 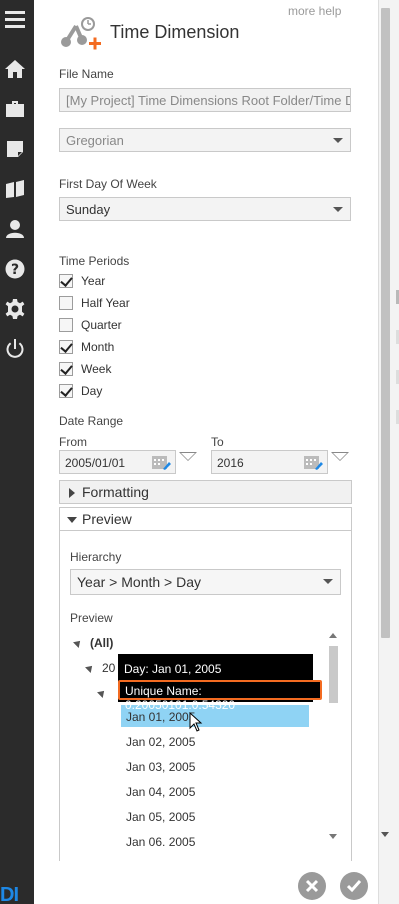 I want to click on tree-node-year: 20, so click(x=100, y=668).